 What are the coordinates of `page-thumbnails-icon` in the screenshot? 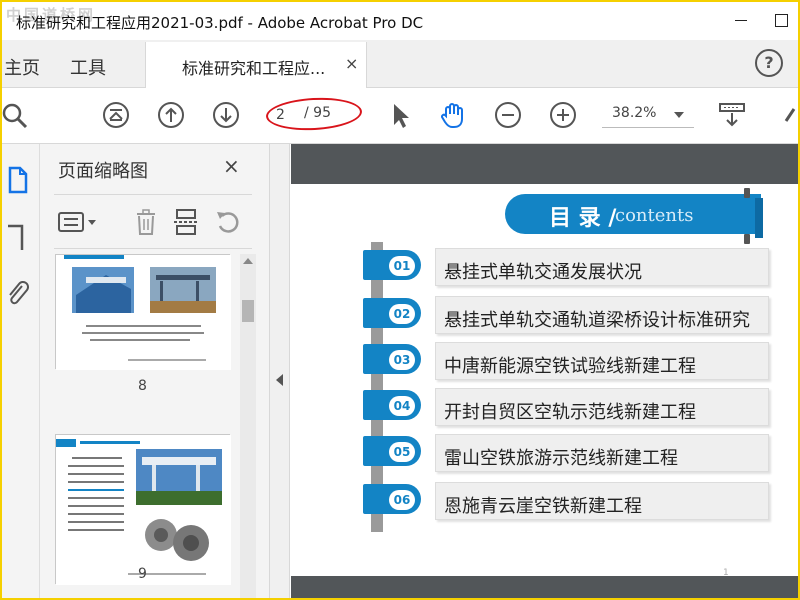 It's located at (18, 180).